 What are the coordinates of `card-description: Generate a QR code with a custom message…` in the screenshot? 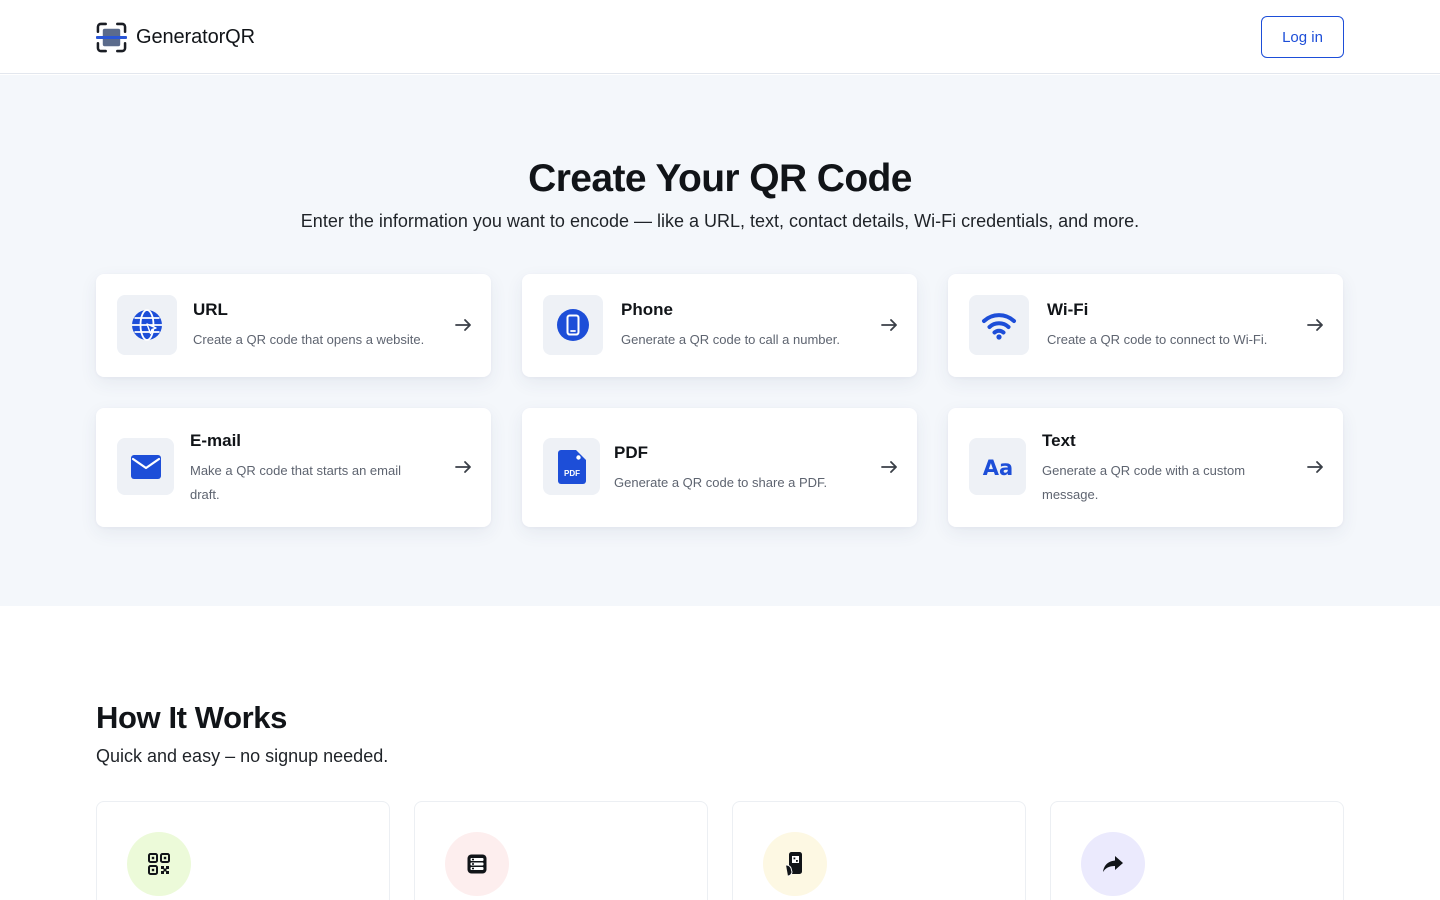 It's located at (1144, 482).